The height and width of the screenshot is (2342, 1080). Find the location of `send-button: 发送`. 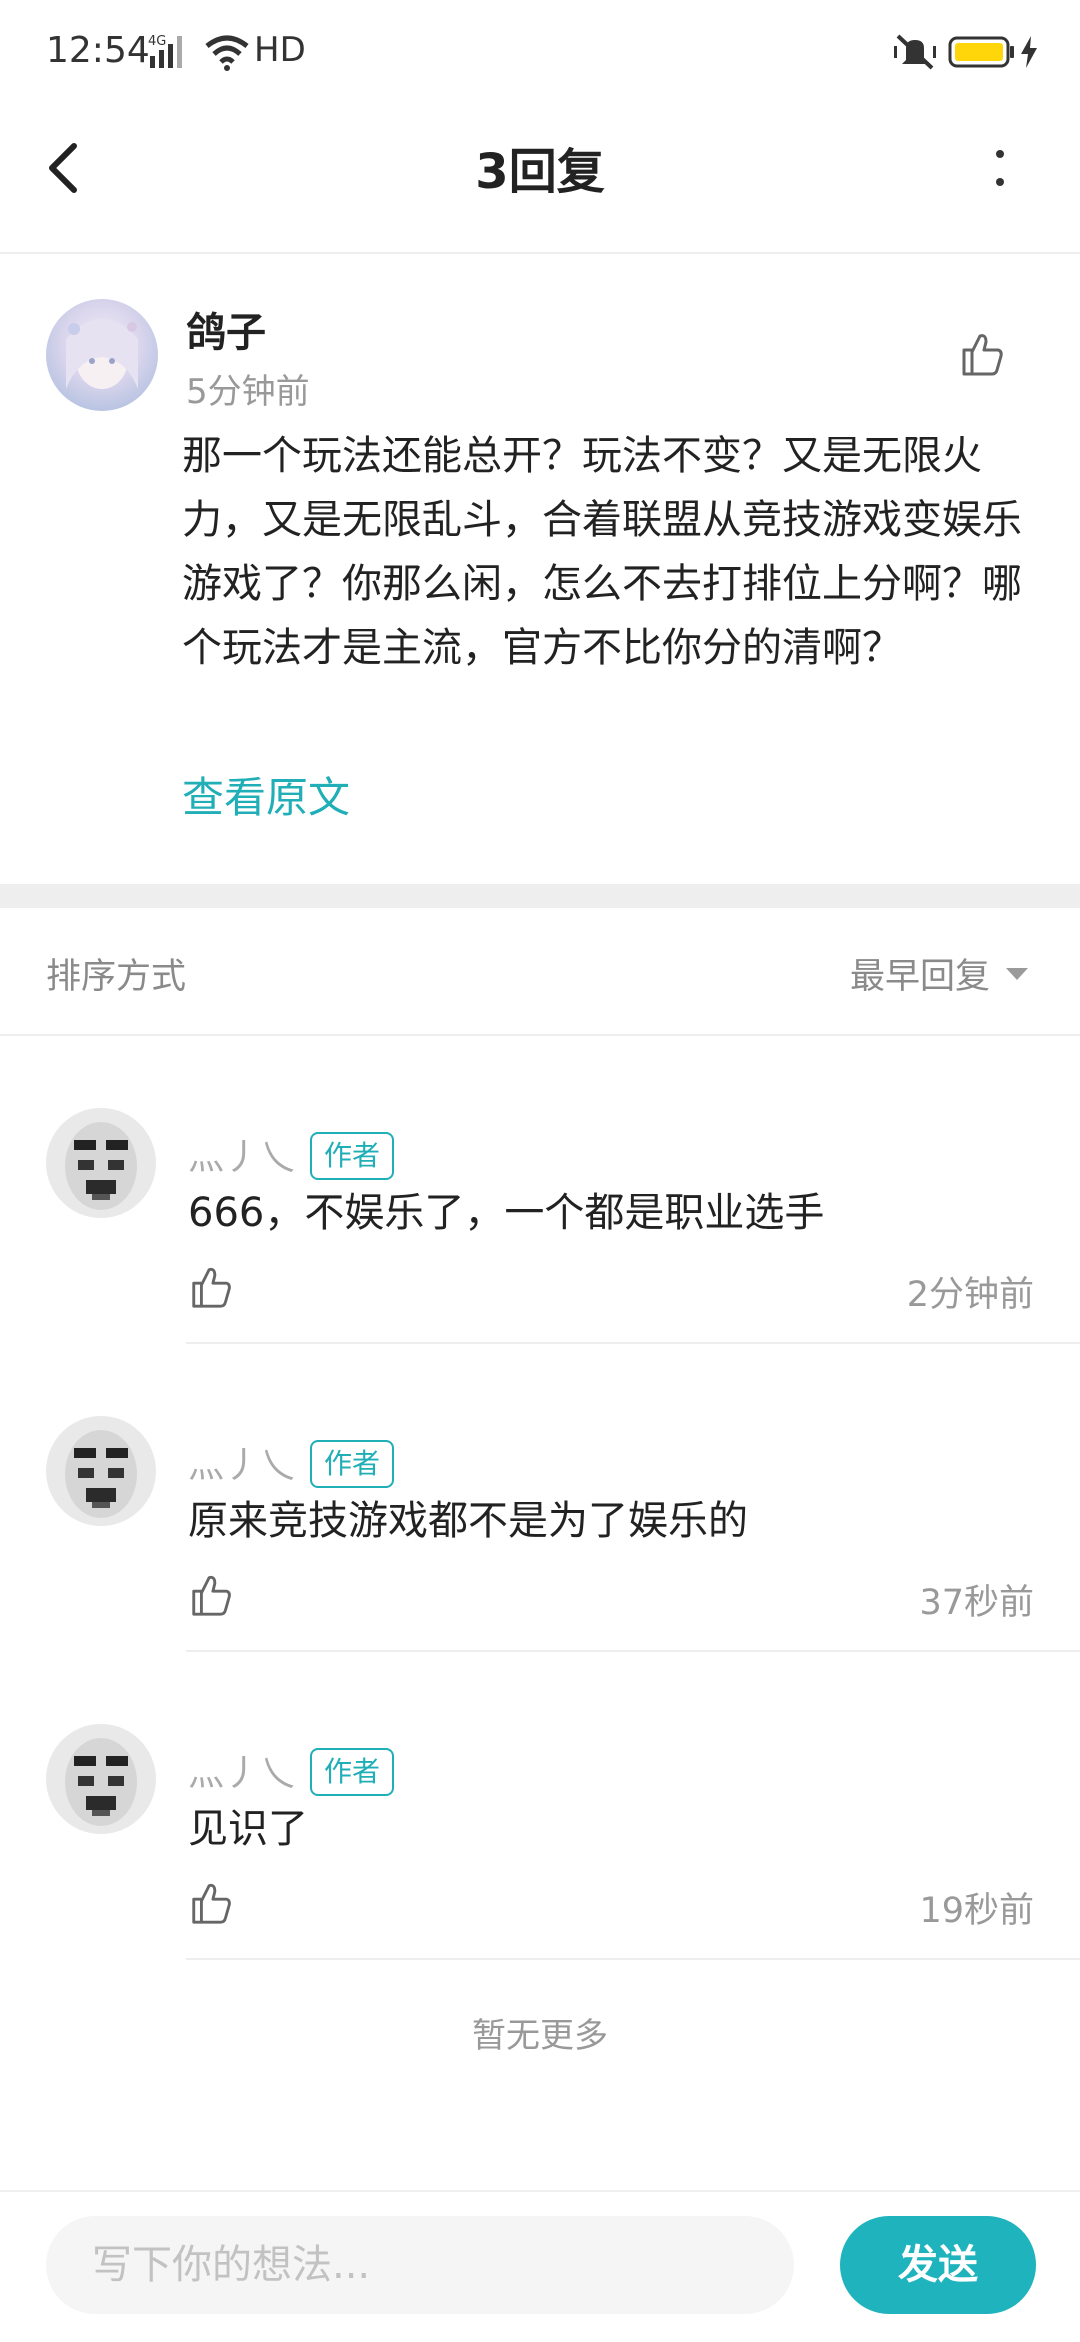

send-button: 发送 is located at coordinates (938, 2265).